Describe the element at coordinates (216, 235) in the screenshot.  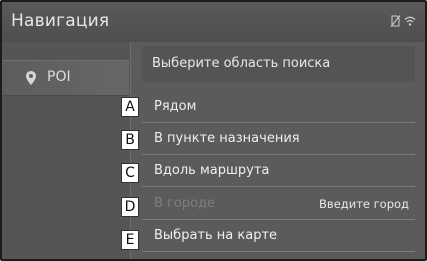
I see `option-label: Выбрать на карте` at that location.